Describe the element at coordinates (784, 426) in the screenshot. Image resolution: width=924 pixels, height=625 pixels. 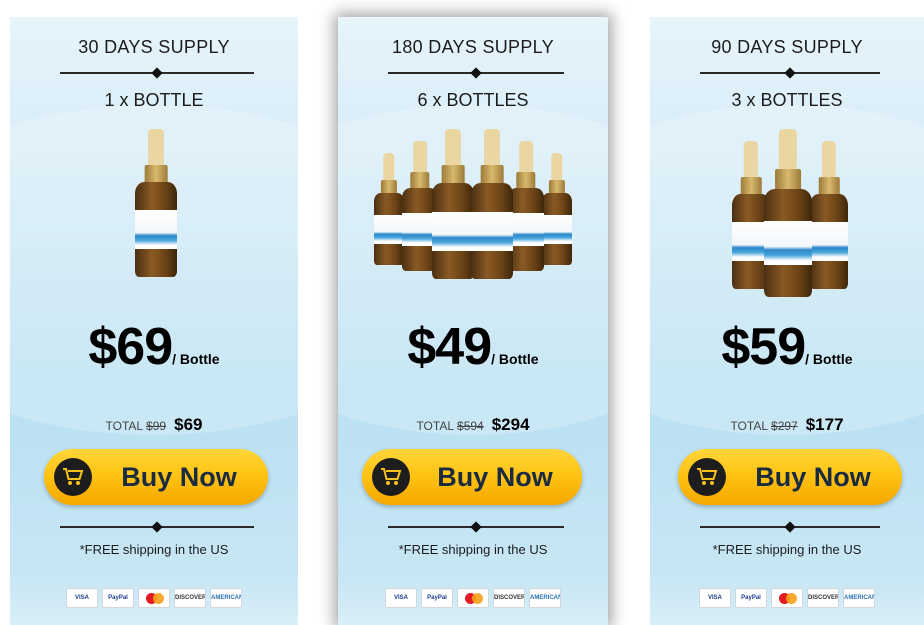
I see `total-old-price: $297` at that location.